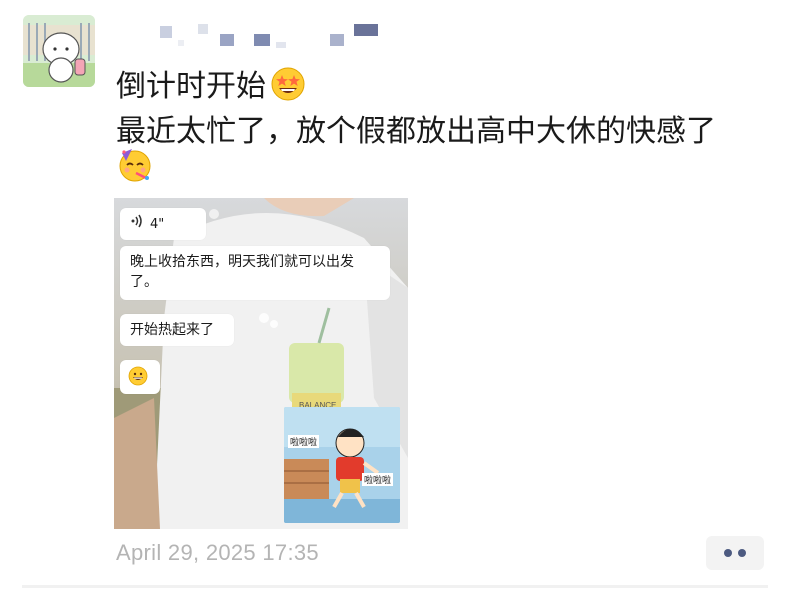  I want to click on avatar-illustration, so click(59, 51).